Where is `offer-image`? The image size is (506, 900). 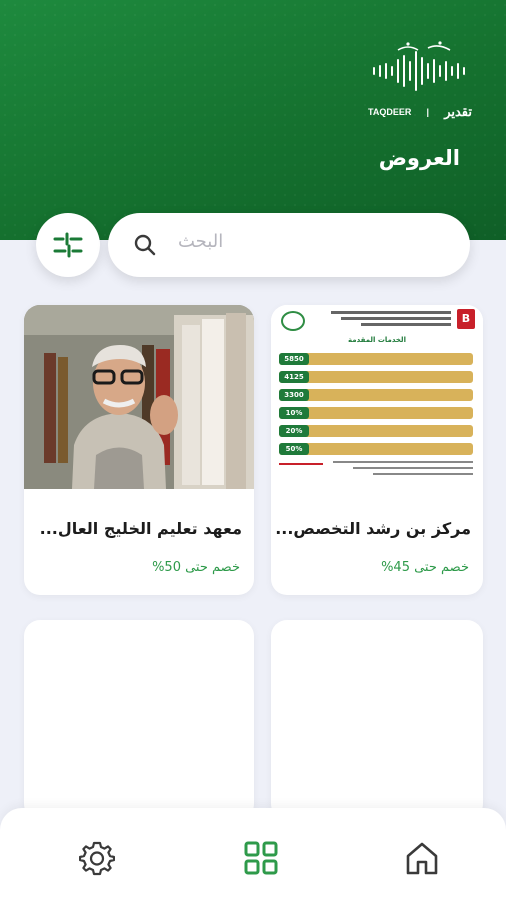
offer-image is located at coordinates (139, 397).